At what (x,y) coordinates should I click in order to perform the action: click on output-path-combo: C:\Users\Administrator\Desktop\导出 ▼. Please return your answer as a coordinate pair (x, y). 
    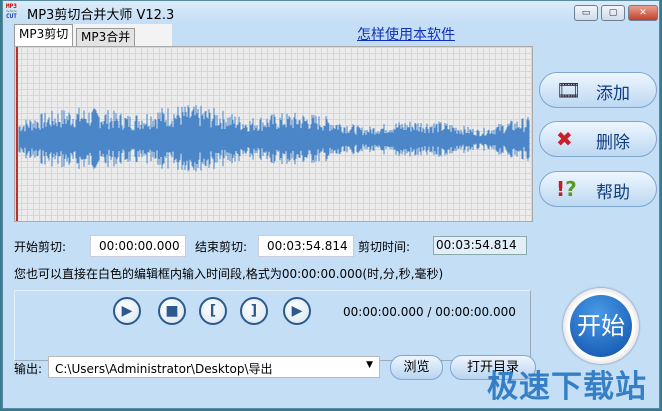
    Looking at the image, I should click on (214, 367).